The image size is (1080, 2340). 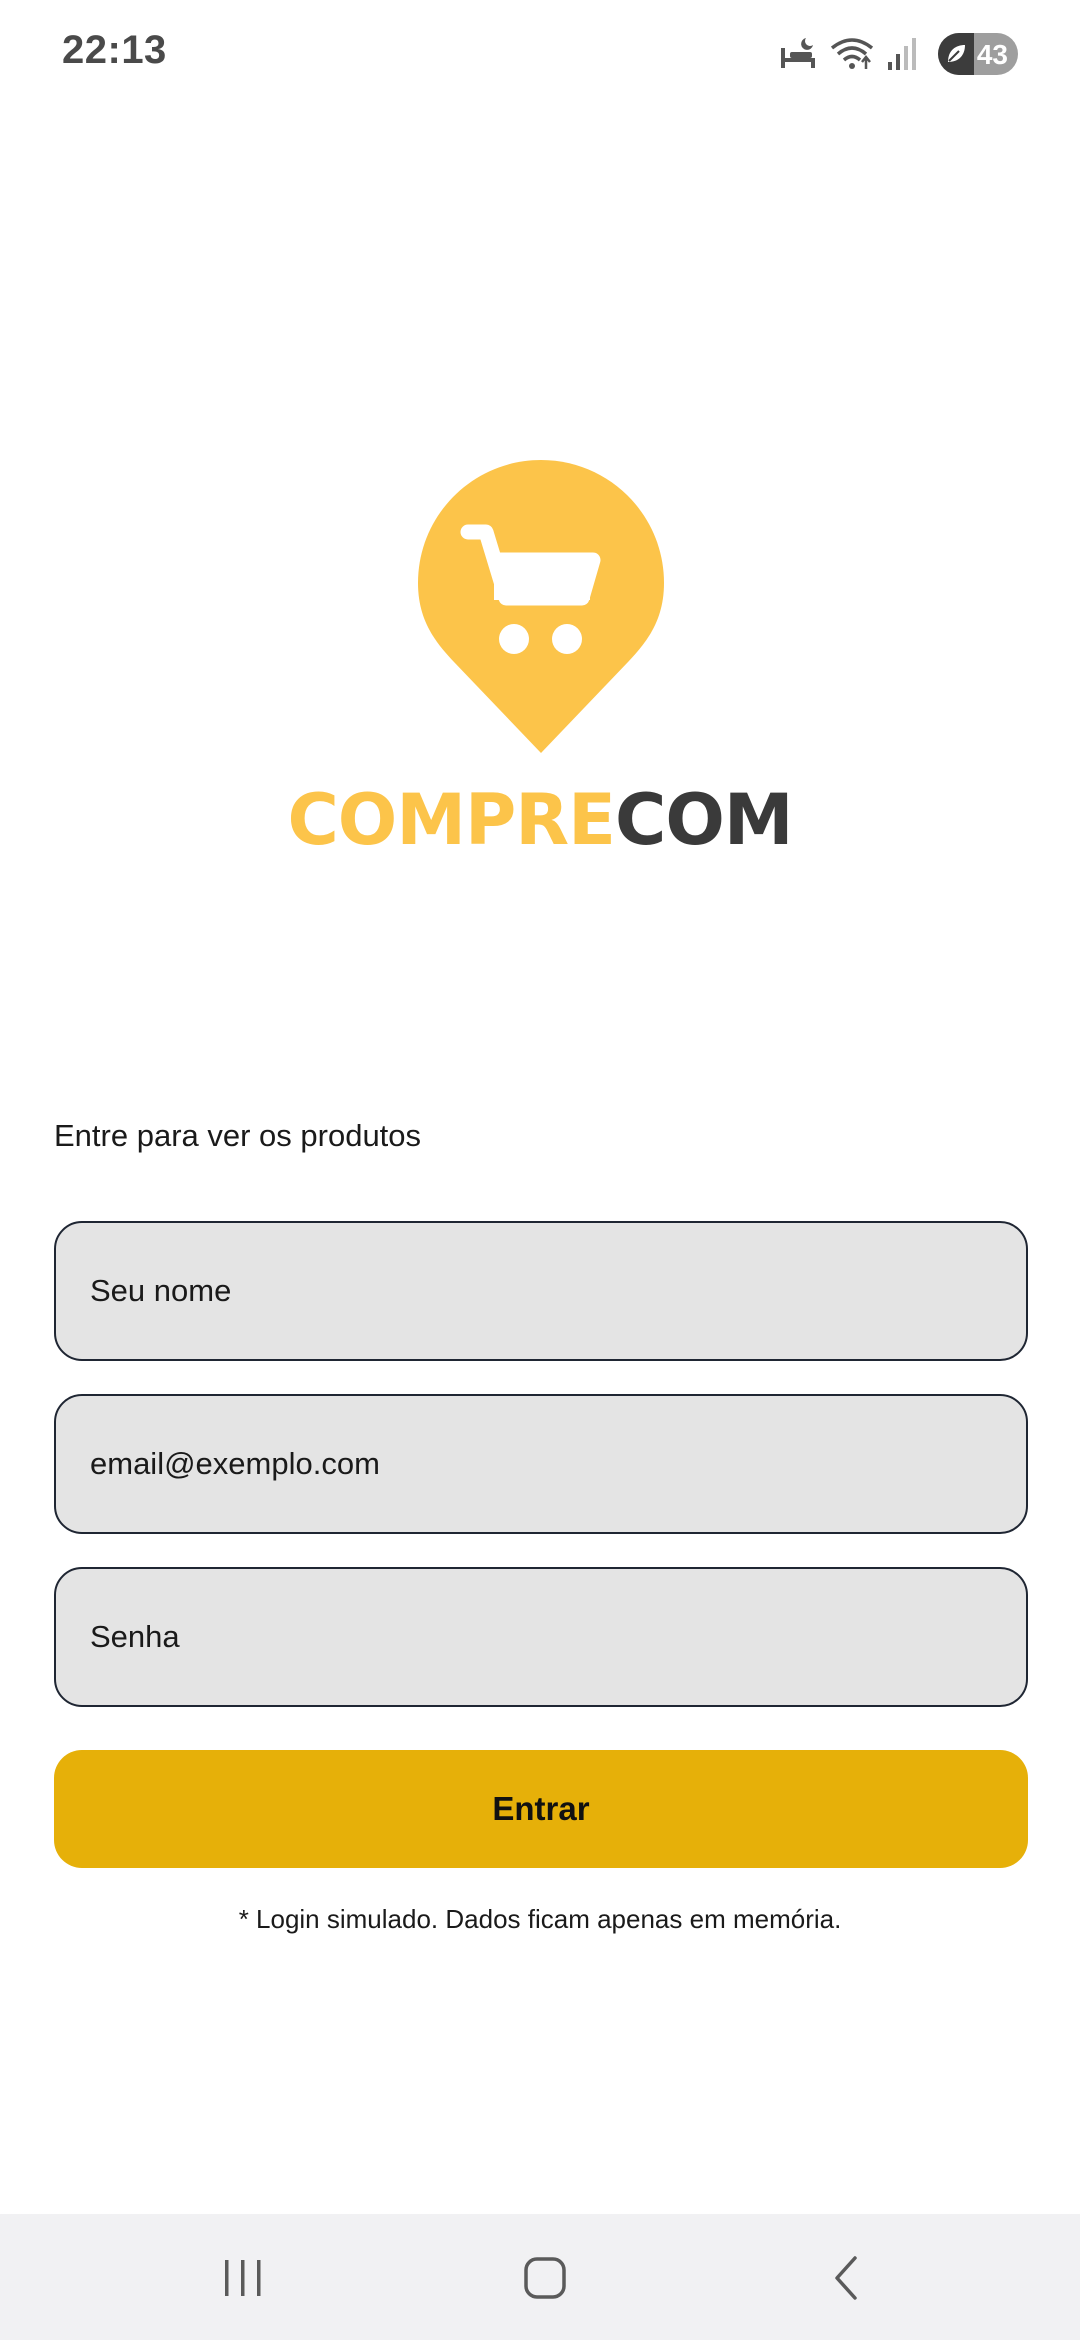 What do you see at coordinates (798, 54) in the screenshot?
I see `sleep-mode-icon` at bounding box center [798, 54].